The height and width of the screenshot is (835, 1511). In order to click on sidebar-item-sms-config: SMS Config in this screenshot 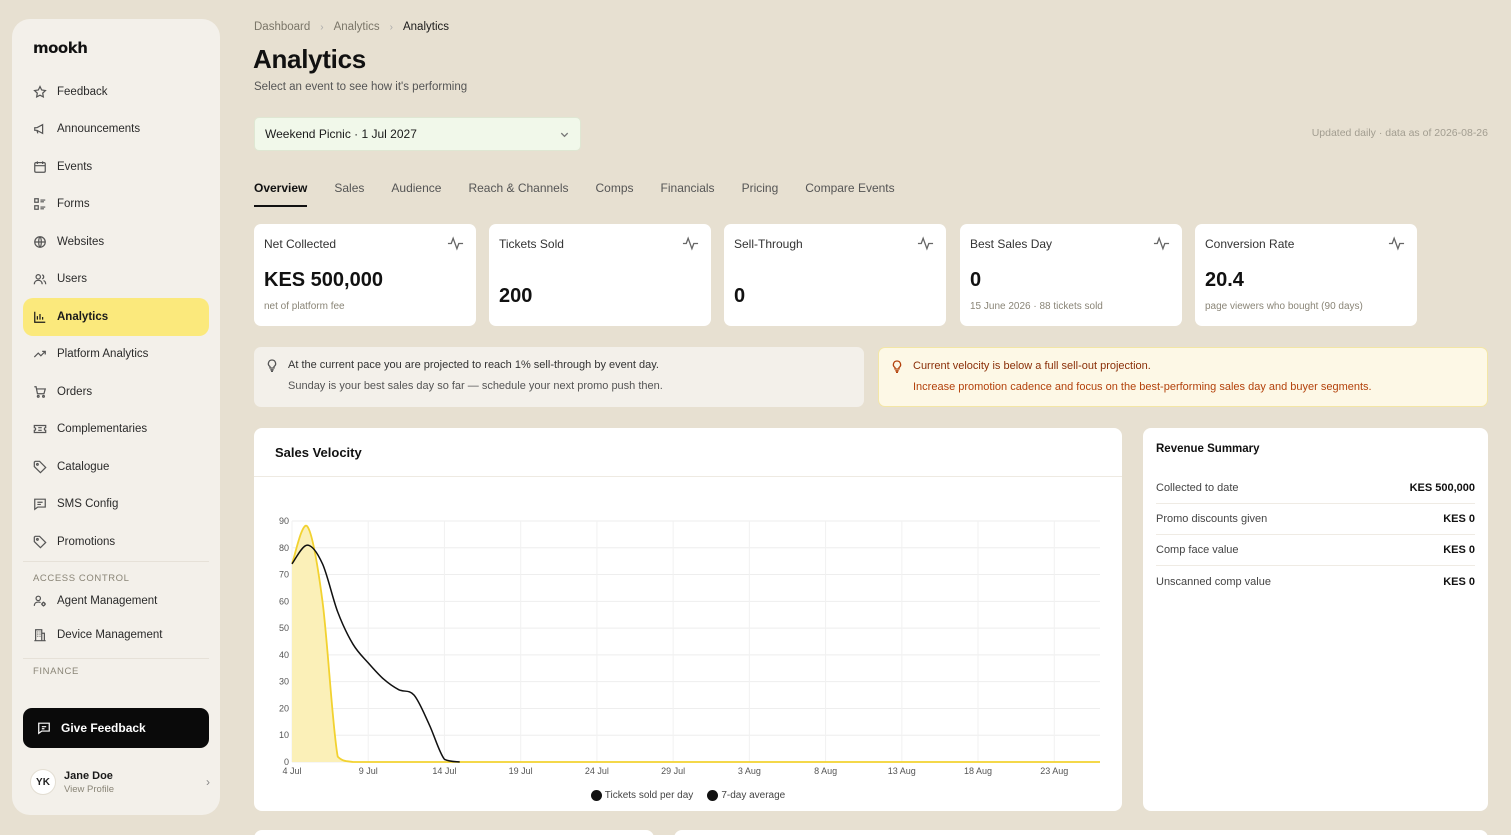, I will do `click(116, 505)`.